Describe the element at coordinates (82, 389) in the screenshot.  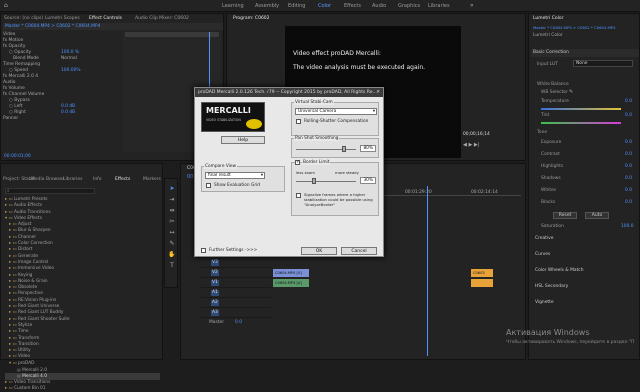
I see `tree-item: ▸ ▭ Custom Bin 01` at that location.